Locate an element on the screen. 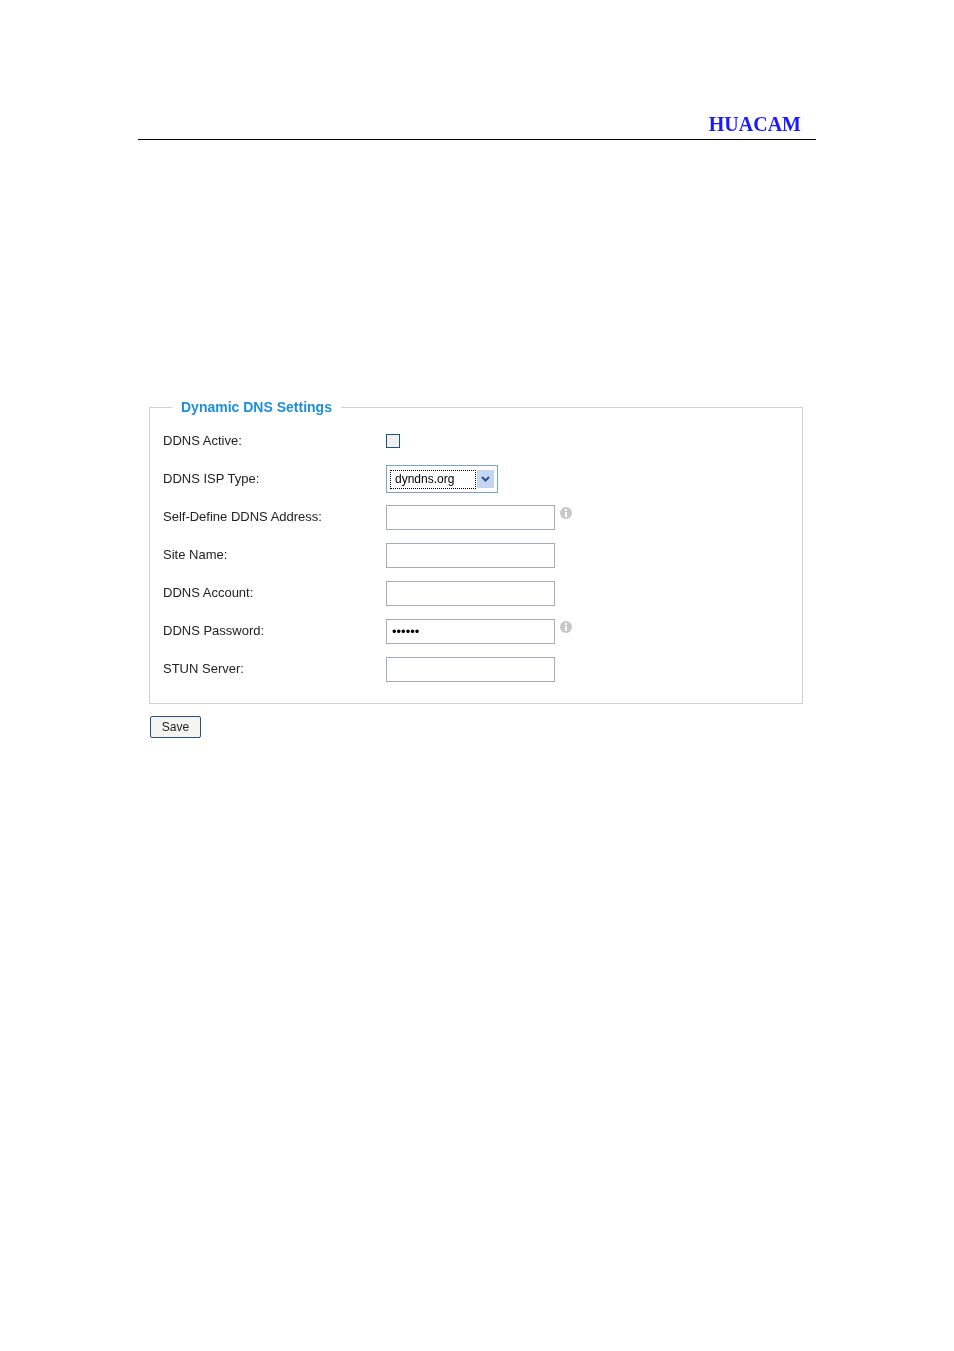 The width and height of the screenshot is (954, 1351). save-button: Save is located at coordinates (175, 727).